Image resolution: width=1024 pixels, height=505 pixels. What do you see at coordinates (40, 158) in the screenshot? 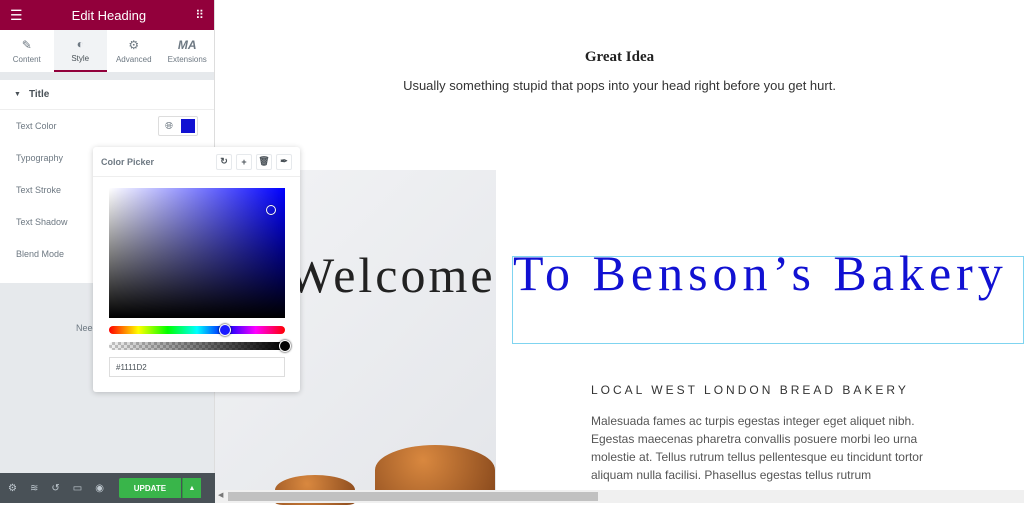
I see `control-label: Typography` at bounding box center [40, 158].